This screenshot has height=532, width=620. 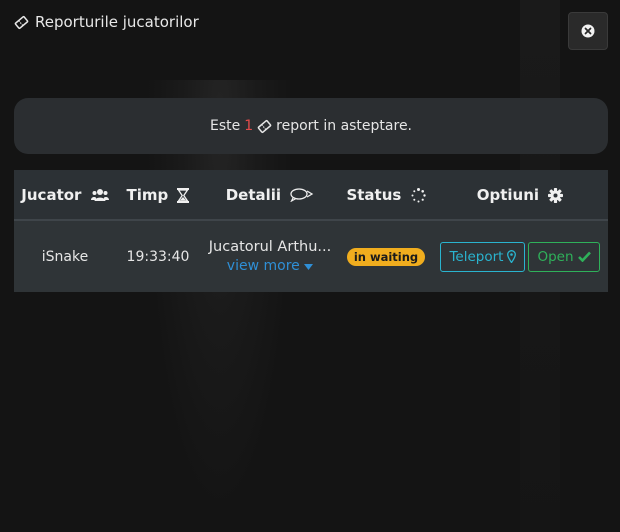 What do you see at coordinates (158, 195) in the screenshot?
I see `column-header-time: Timp` at bounding box center [158, 195].